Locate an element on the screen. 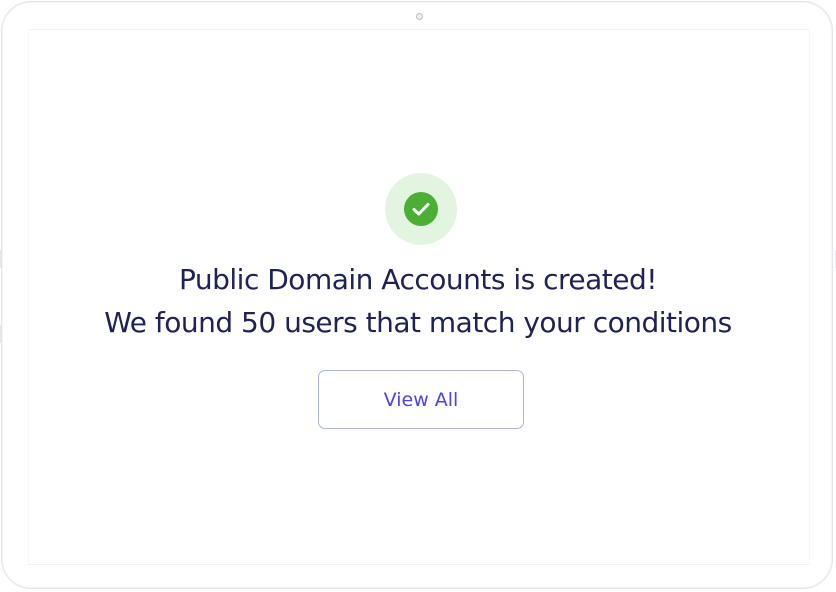  success-badge is located at coordinates (421, 209).